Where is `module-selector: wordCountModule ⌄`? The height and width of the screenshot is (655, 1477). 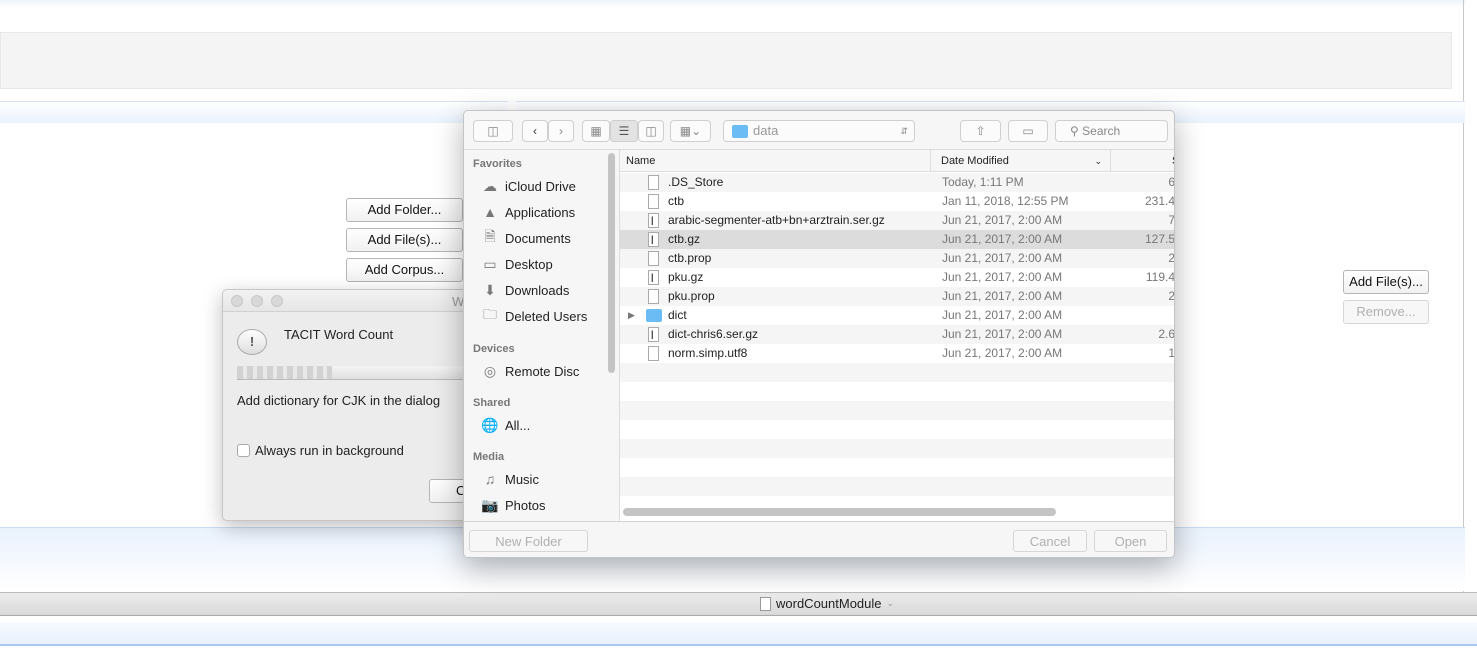
module-selector: wordCountModule ⌄ is located at coordinates (827, 603).